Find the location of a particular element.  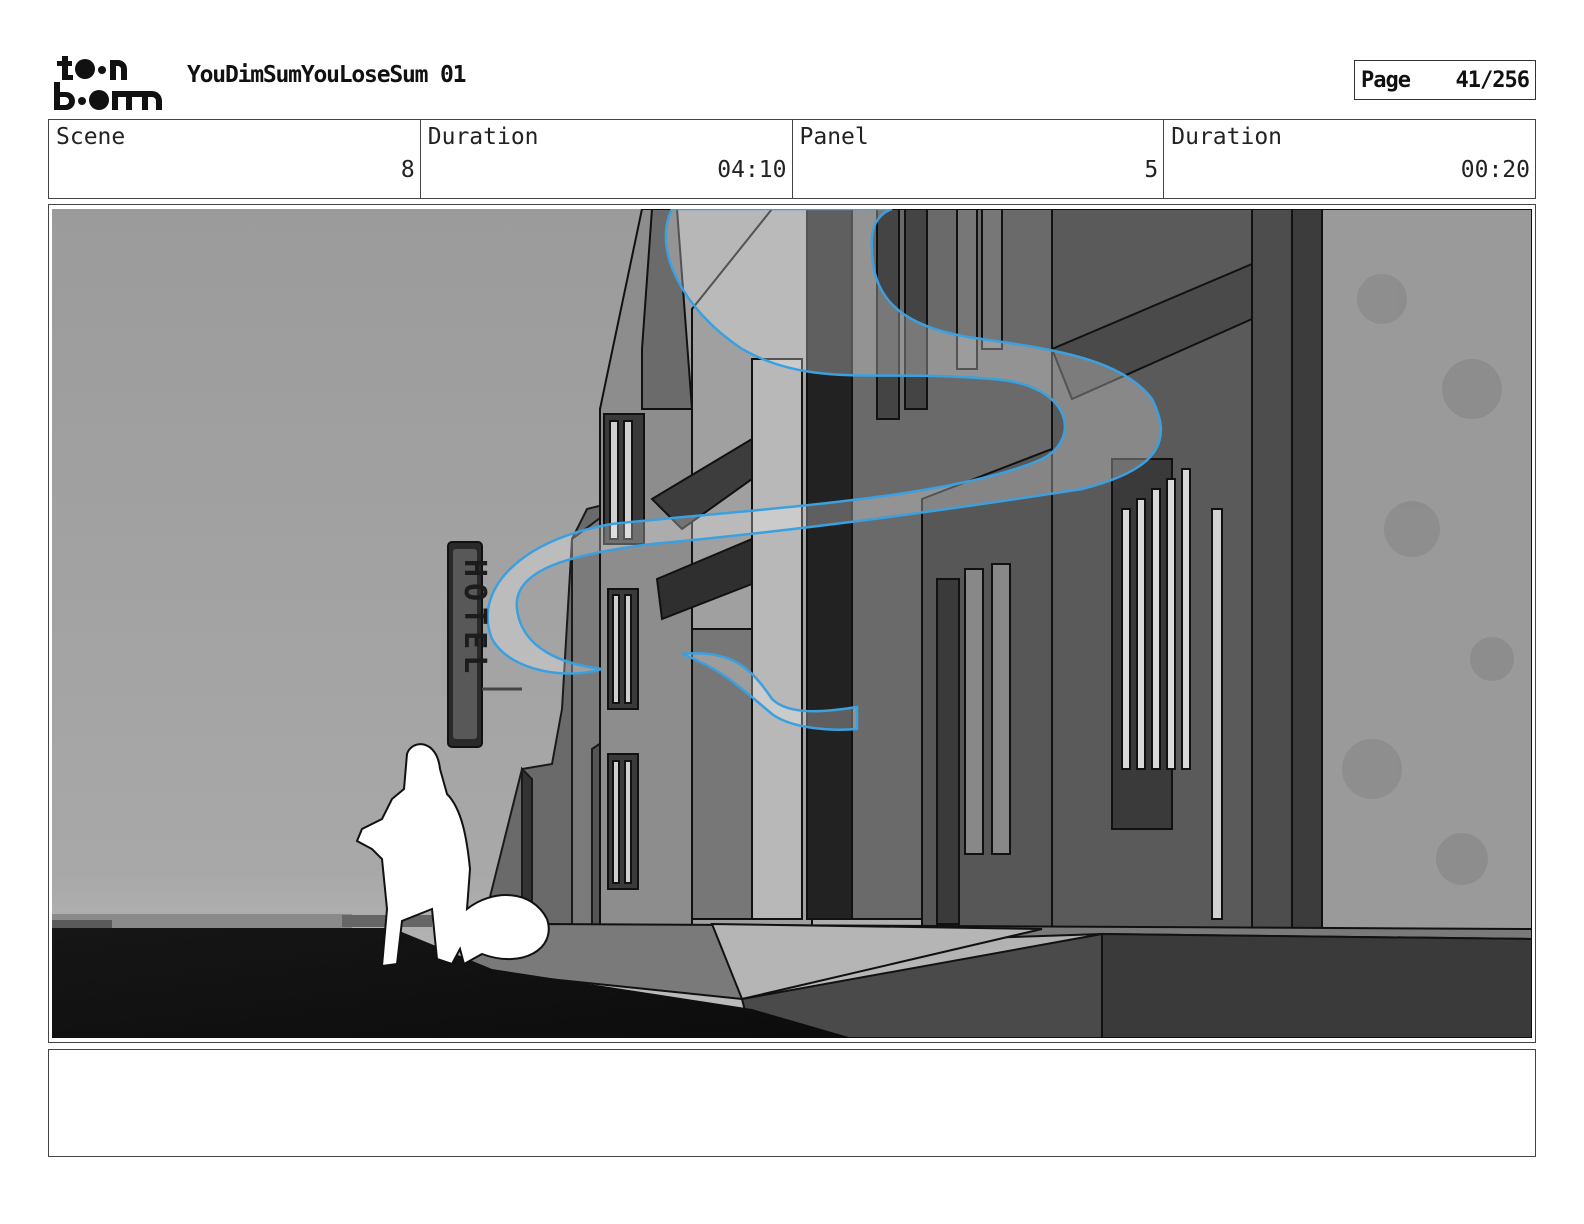

scene-cell: Scene 8 is located at coordinates (235, 159).